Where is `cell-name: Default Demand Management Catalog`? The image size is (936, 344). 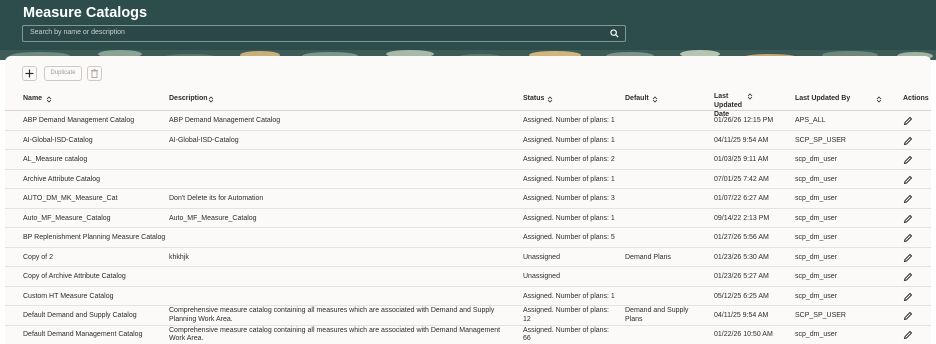 cell-name: Default Demand Management Catalog is located at coordinates (83, 334).